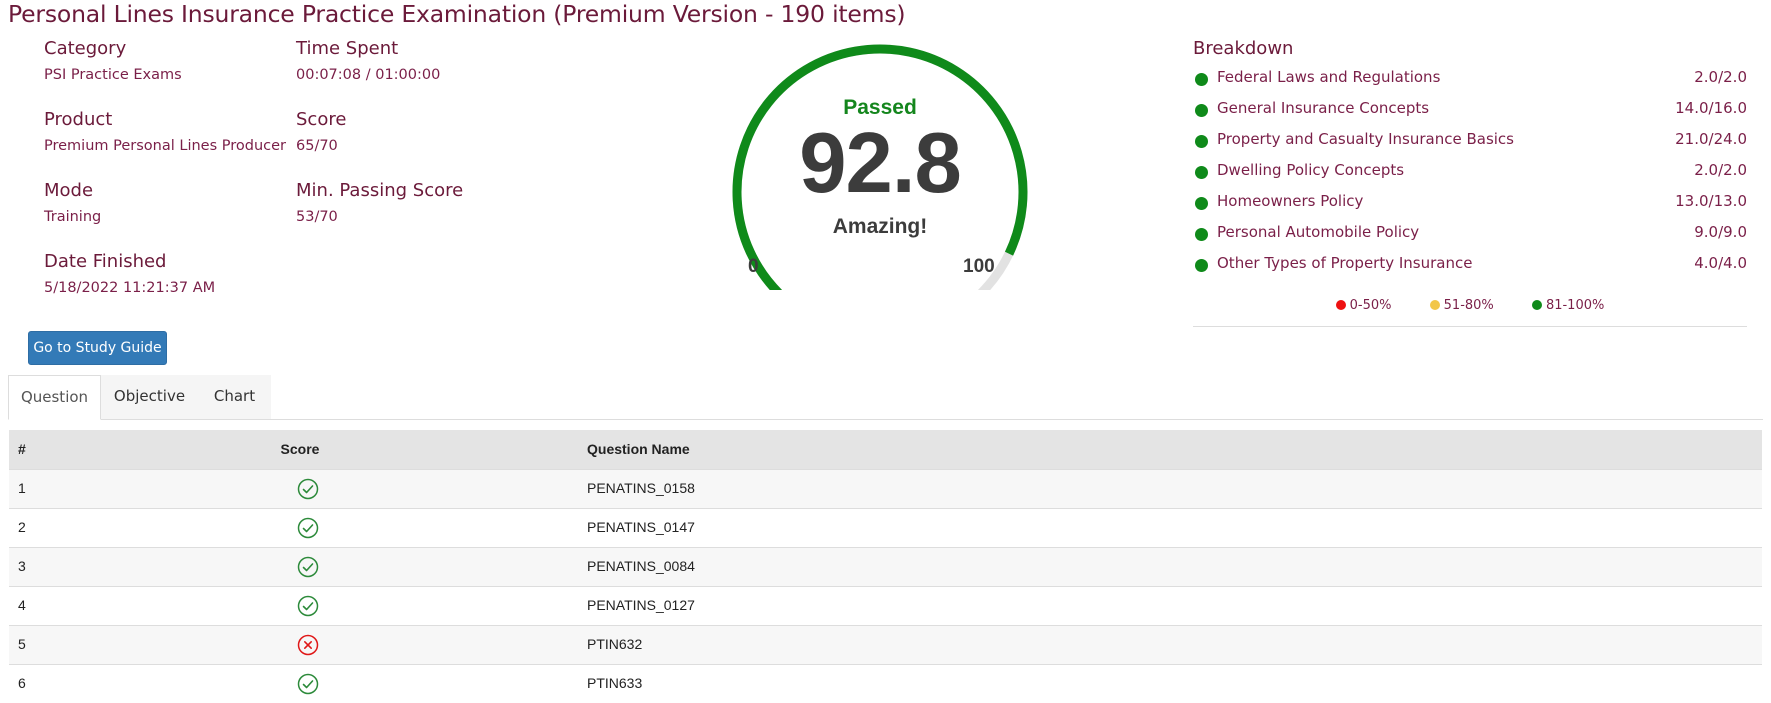 The height and width of the screenshot is (703, 1771). I want to click on product-value: Premium Personal Lines Producer, so click(165, 146).